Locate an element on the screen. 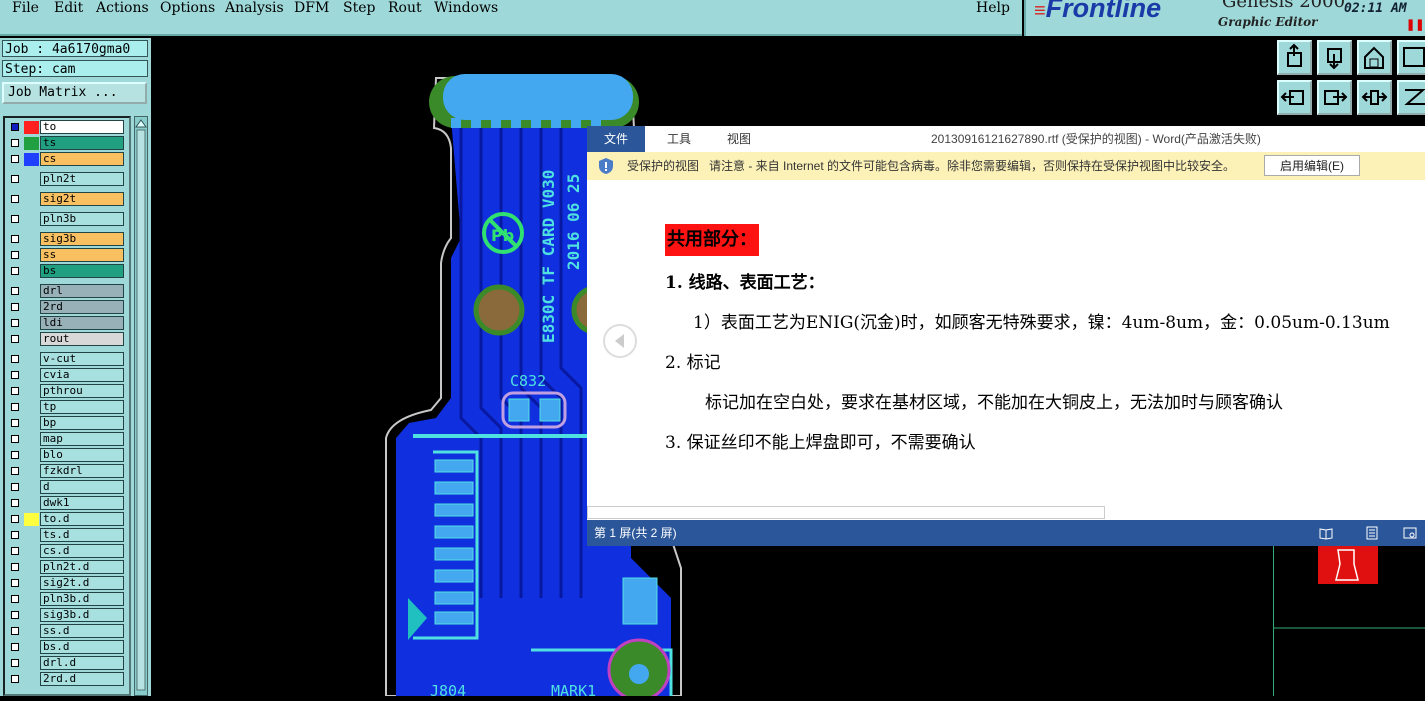 This screenshot has height=701, width=1425. toolbar-swap-icon is located at coordinates (1374, 97).